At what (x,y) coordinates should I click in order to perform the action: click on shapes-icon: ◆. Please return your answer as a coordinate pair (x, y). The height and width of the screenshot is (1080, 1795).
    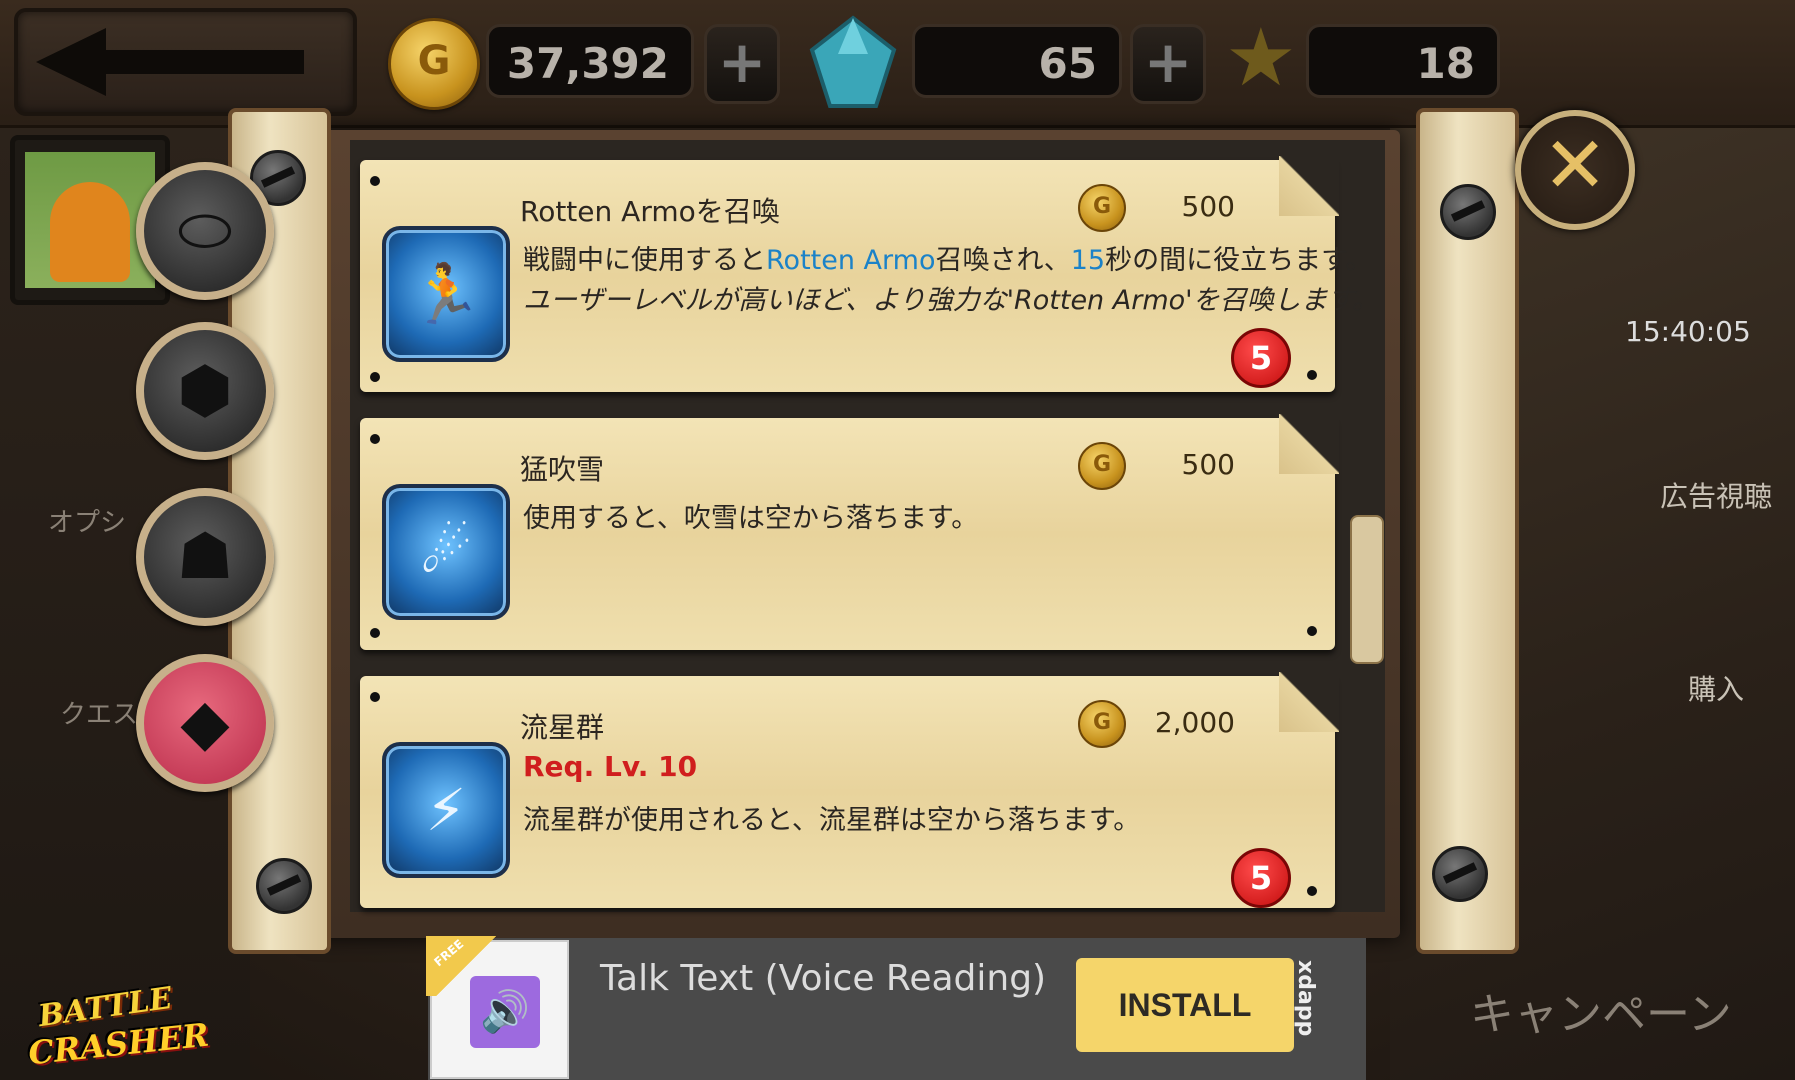
    Looking at the image, I should click on (205, 723).